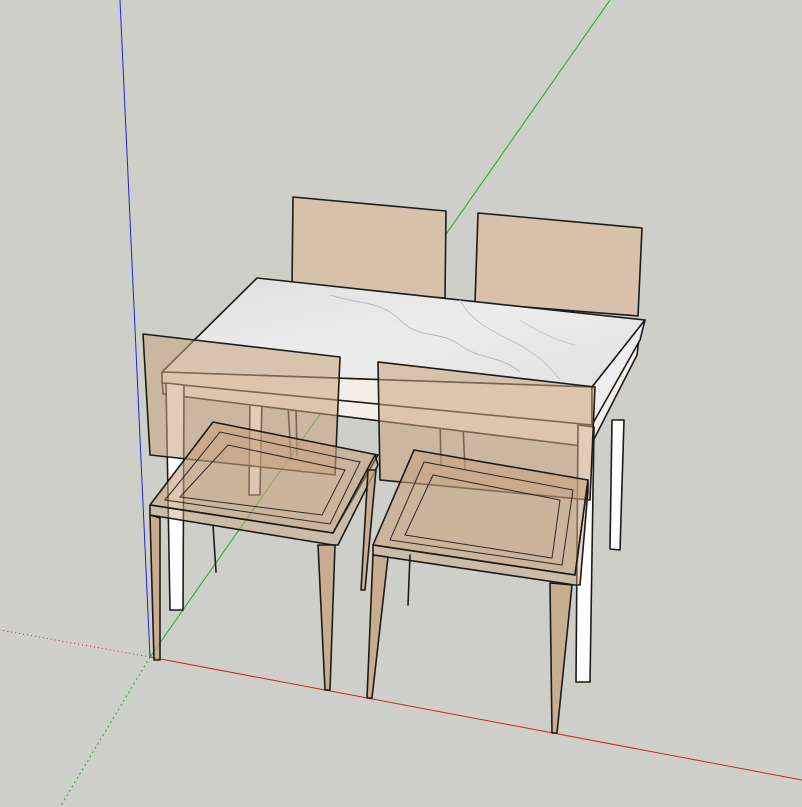 Image resolution: width=802 pixels, height=807 pixels. What do you see at coordinates (617, 485) in the screenshot?
I see `table-leg-back-right` at bounding box center [617, 485].